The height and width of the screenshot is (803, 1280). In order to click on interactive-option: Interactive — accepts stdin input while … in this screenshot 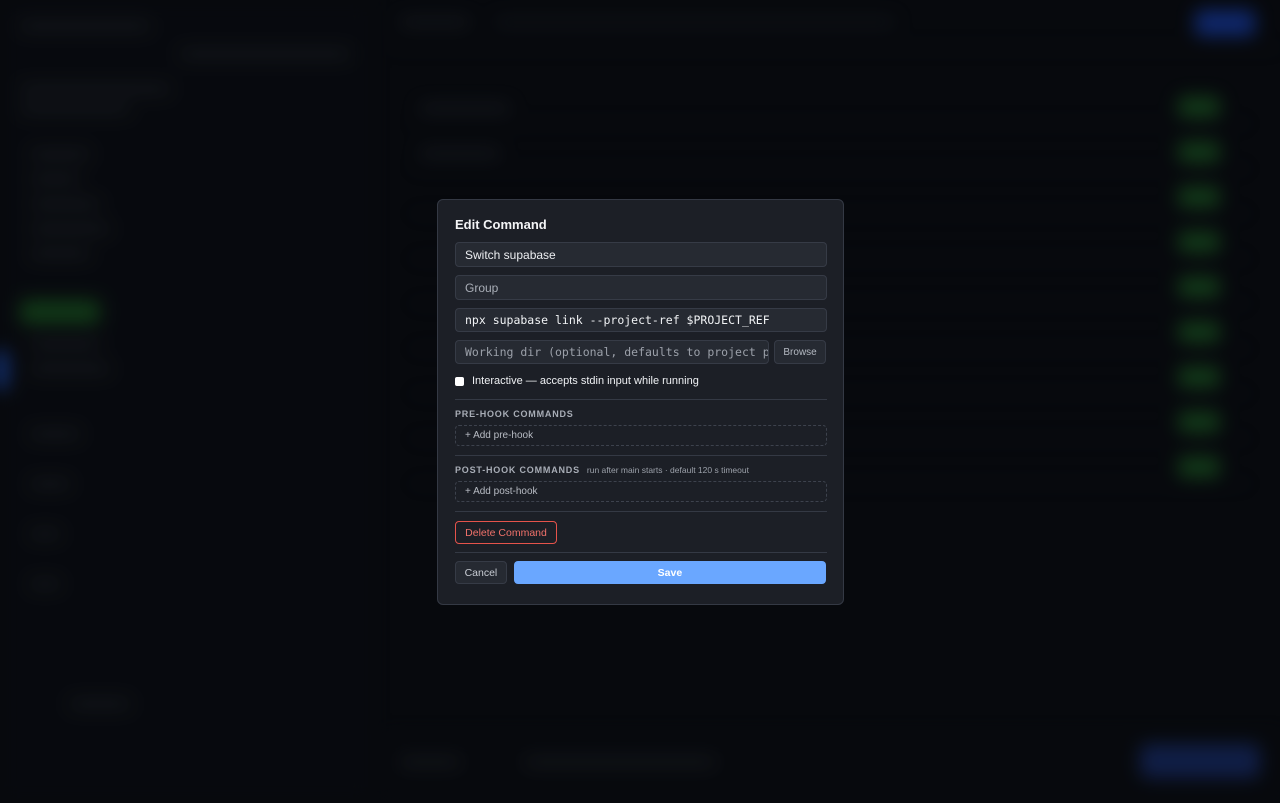, I will do `click(640, 381)`.